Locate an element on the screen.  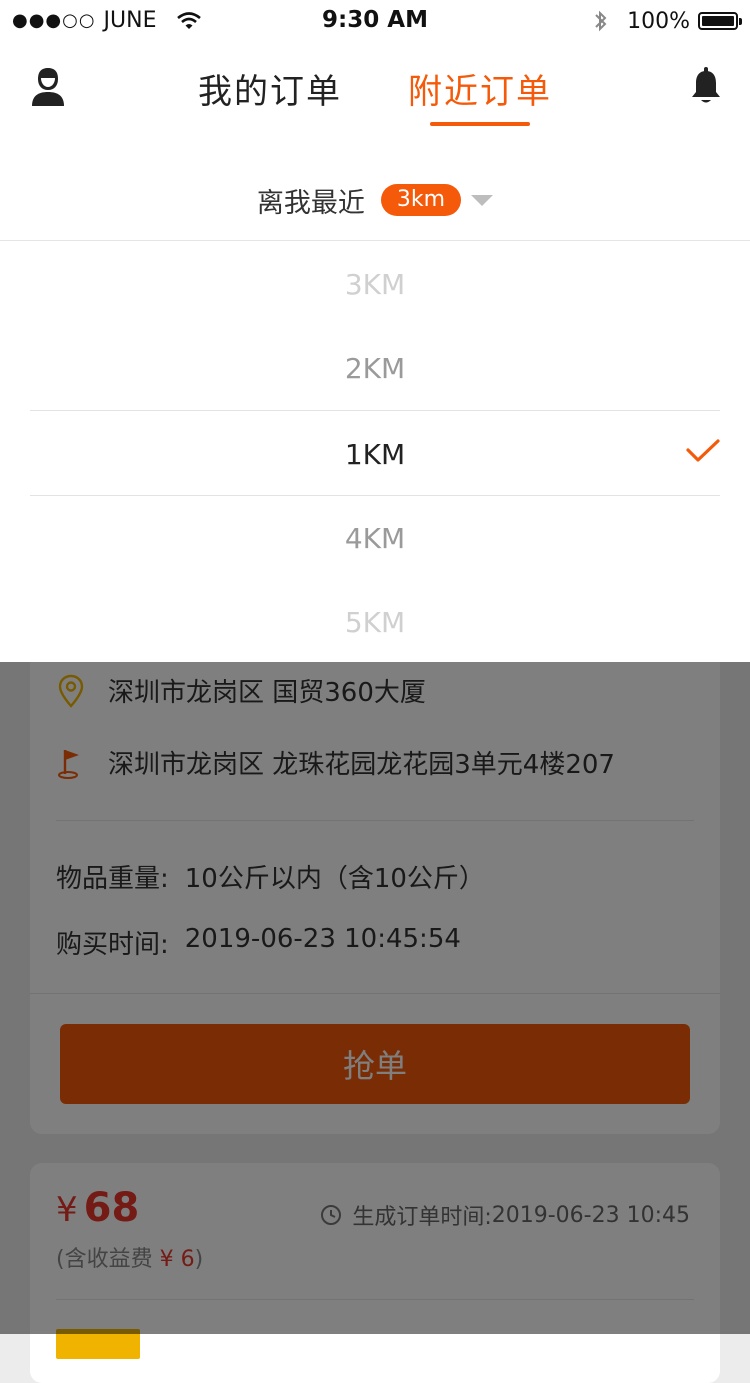
battery-level-fill is located at coordinates (718, 21).